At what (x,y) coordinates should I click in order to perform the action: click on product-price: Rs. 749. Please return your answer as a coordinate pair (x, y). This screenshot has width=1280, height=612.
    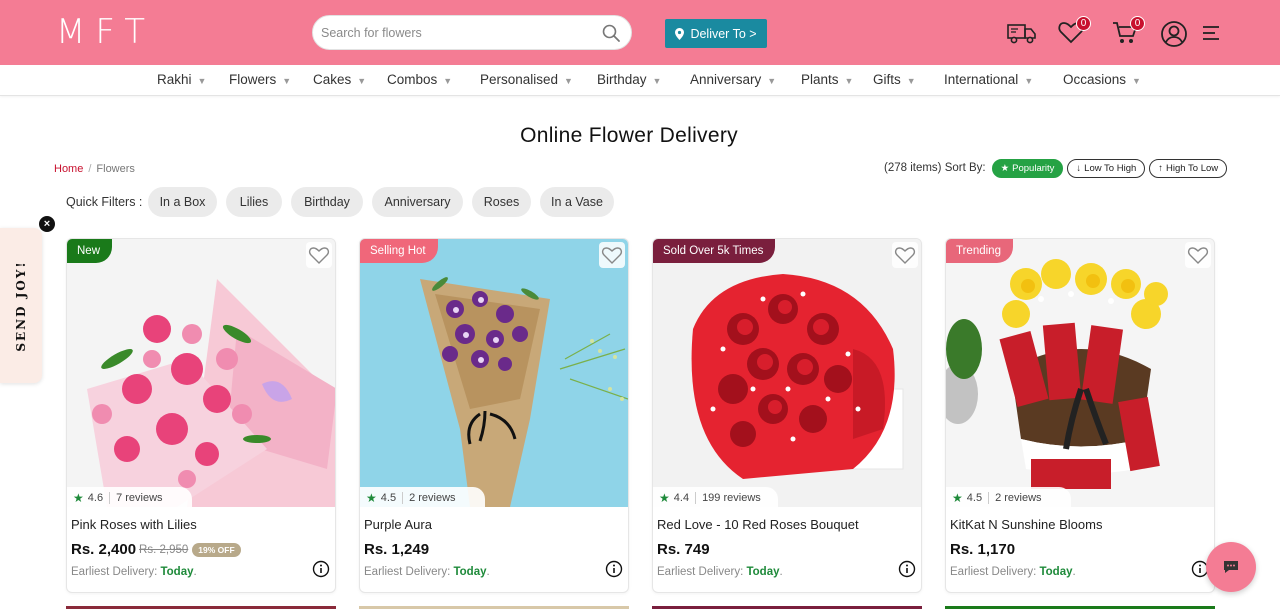
    Looking at the image, I should click on (683, 549).